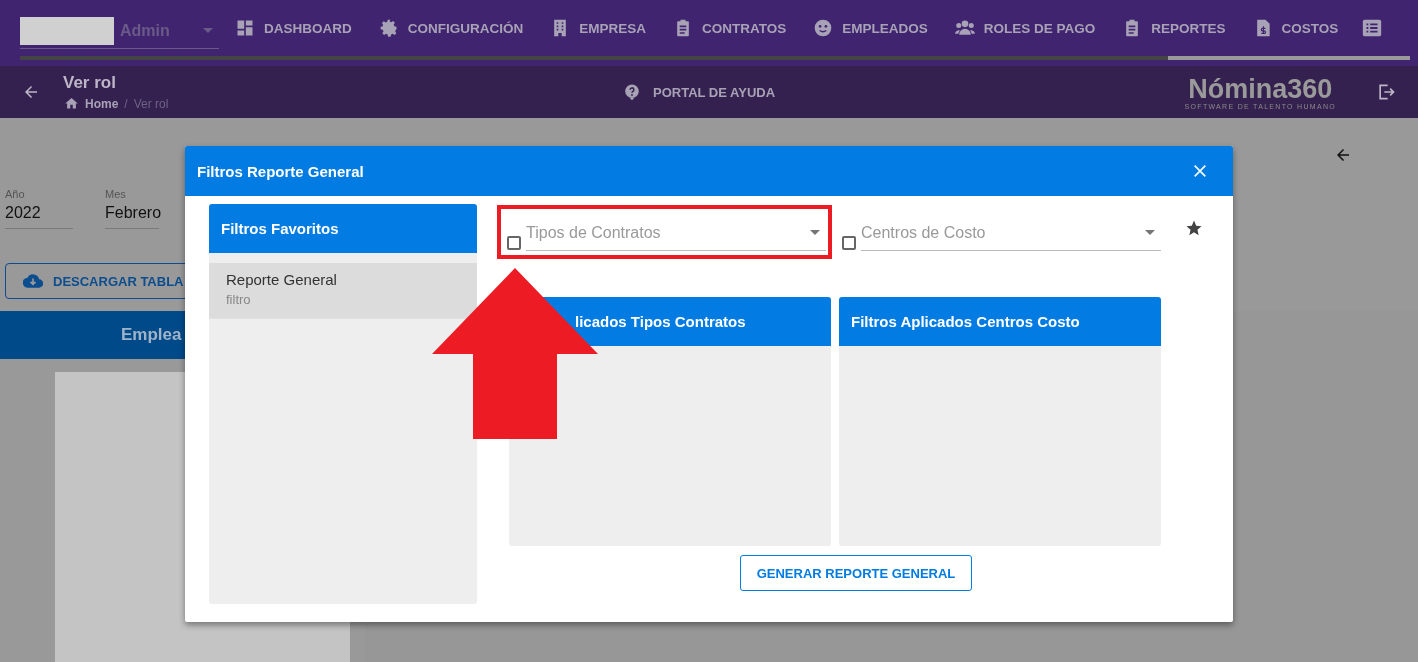 This screenshot has height=662, width=1418. Describe the element at coordinates (856, 573) in the screenshot. I see `generate-report-button: GENERAR REPORTE GENERAL` at that location.